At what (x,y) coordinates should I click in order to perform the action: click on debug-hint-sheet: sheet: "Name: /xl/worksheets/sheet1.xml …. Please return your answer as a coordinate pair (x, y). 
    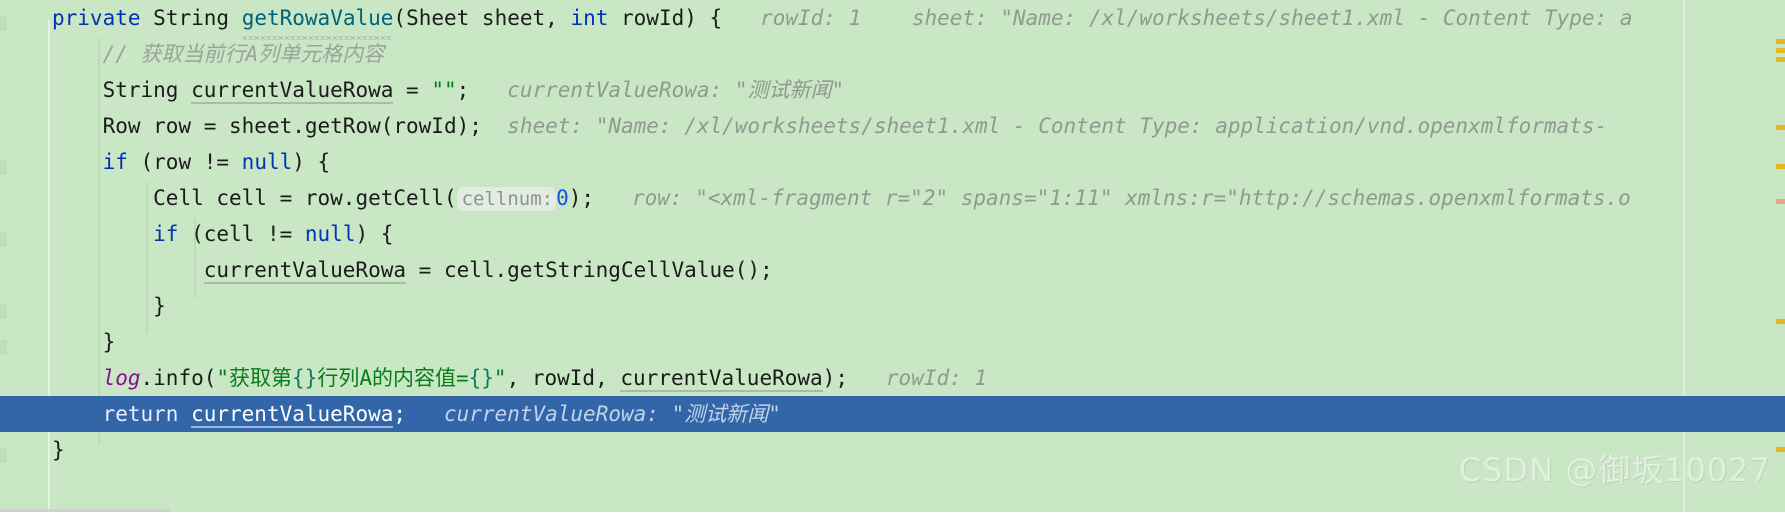
    Looking at the image, I should click on (1272, 18).